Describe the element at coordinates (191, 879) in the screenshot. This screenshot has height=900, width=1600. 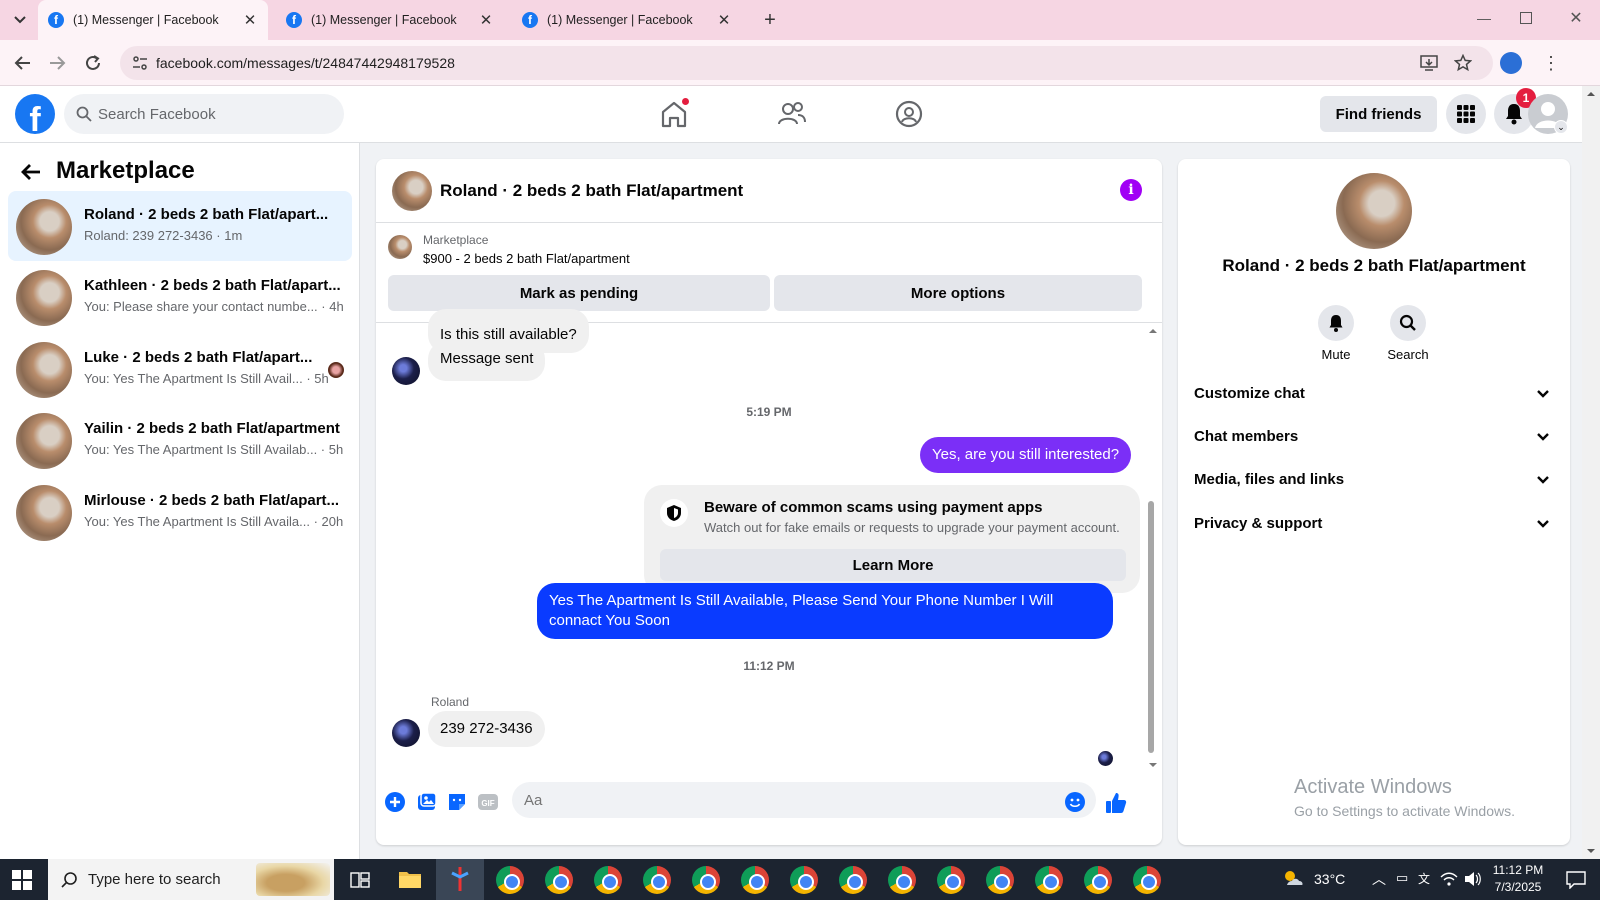
I see `taskbar-search-box: Type here to search` at that location.